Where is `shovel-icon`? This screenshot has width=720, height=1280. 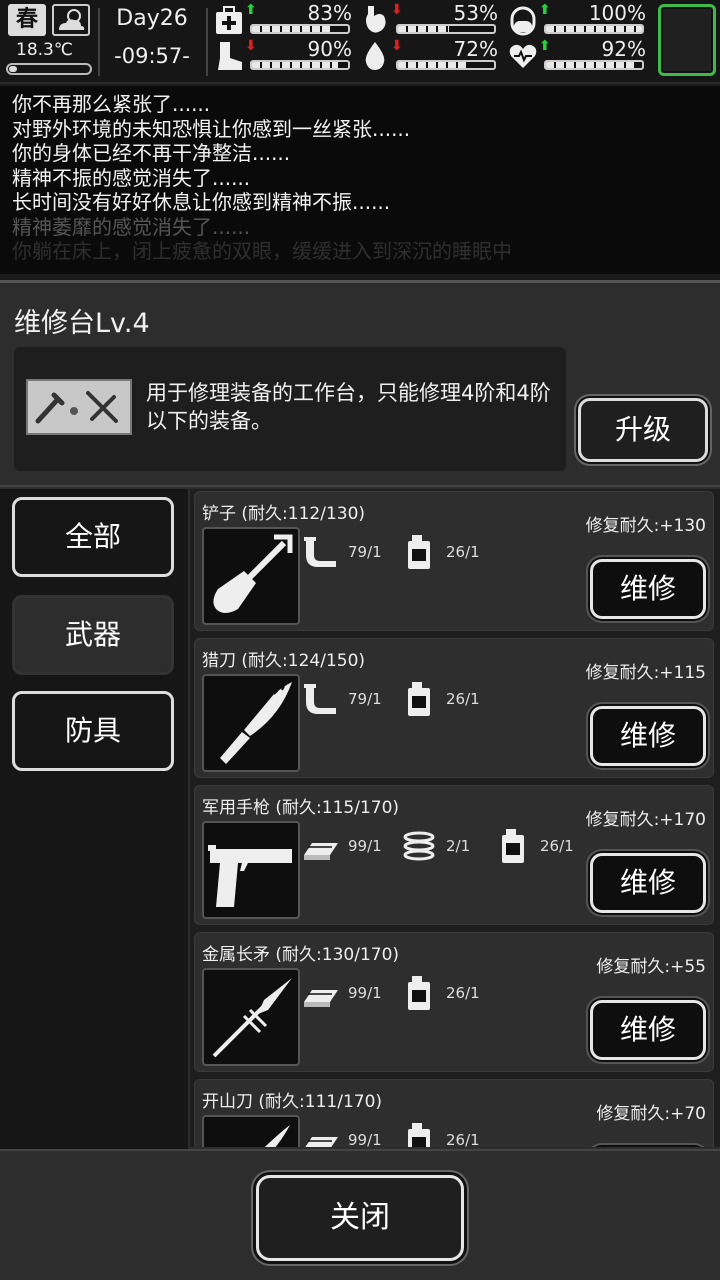 shovel-icon is located at coordinates (251, 576).